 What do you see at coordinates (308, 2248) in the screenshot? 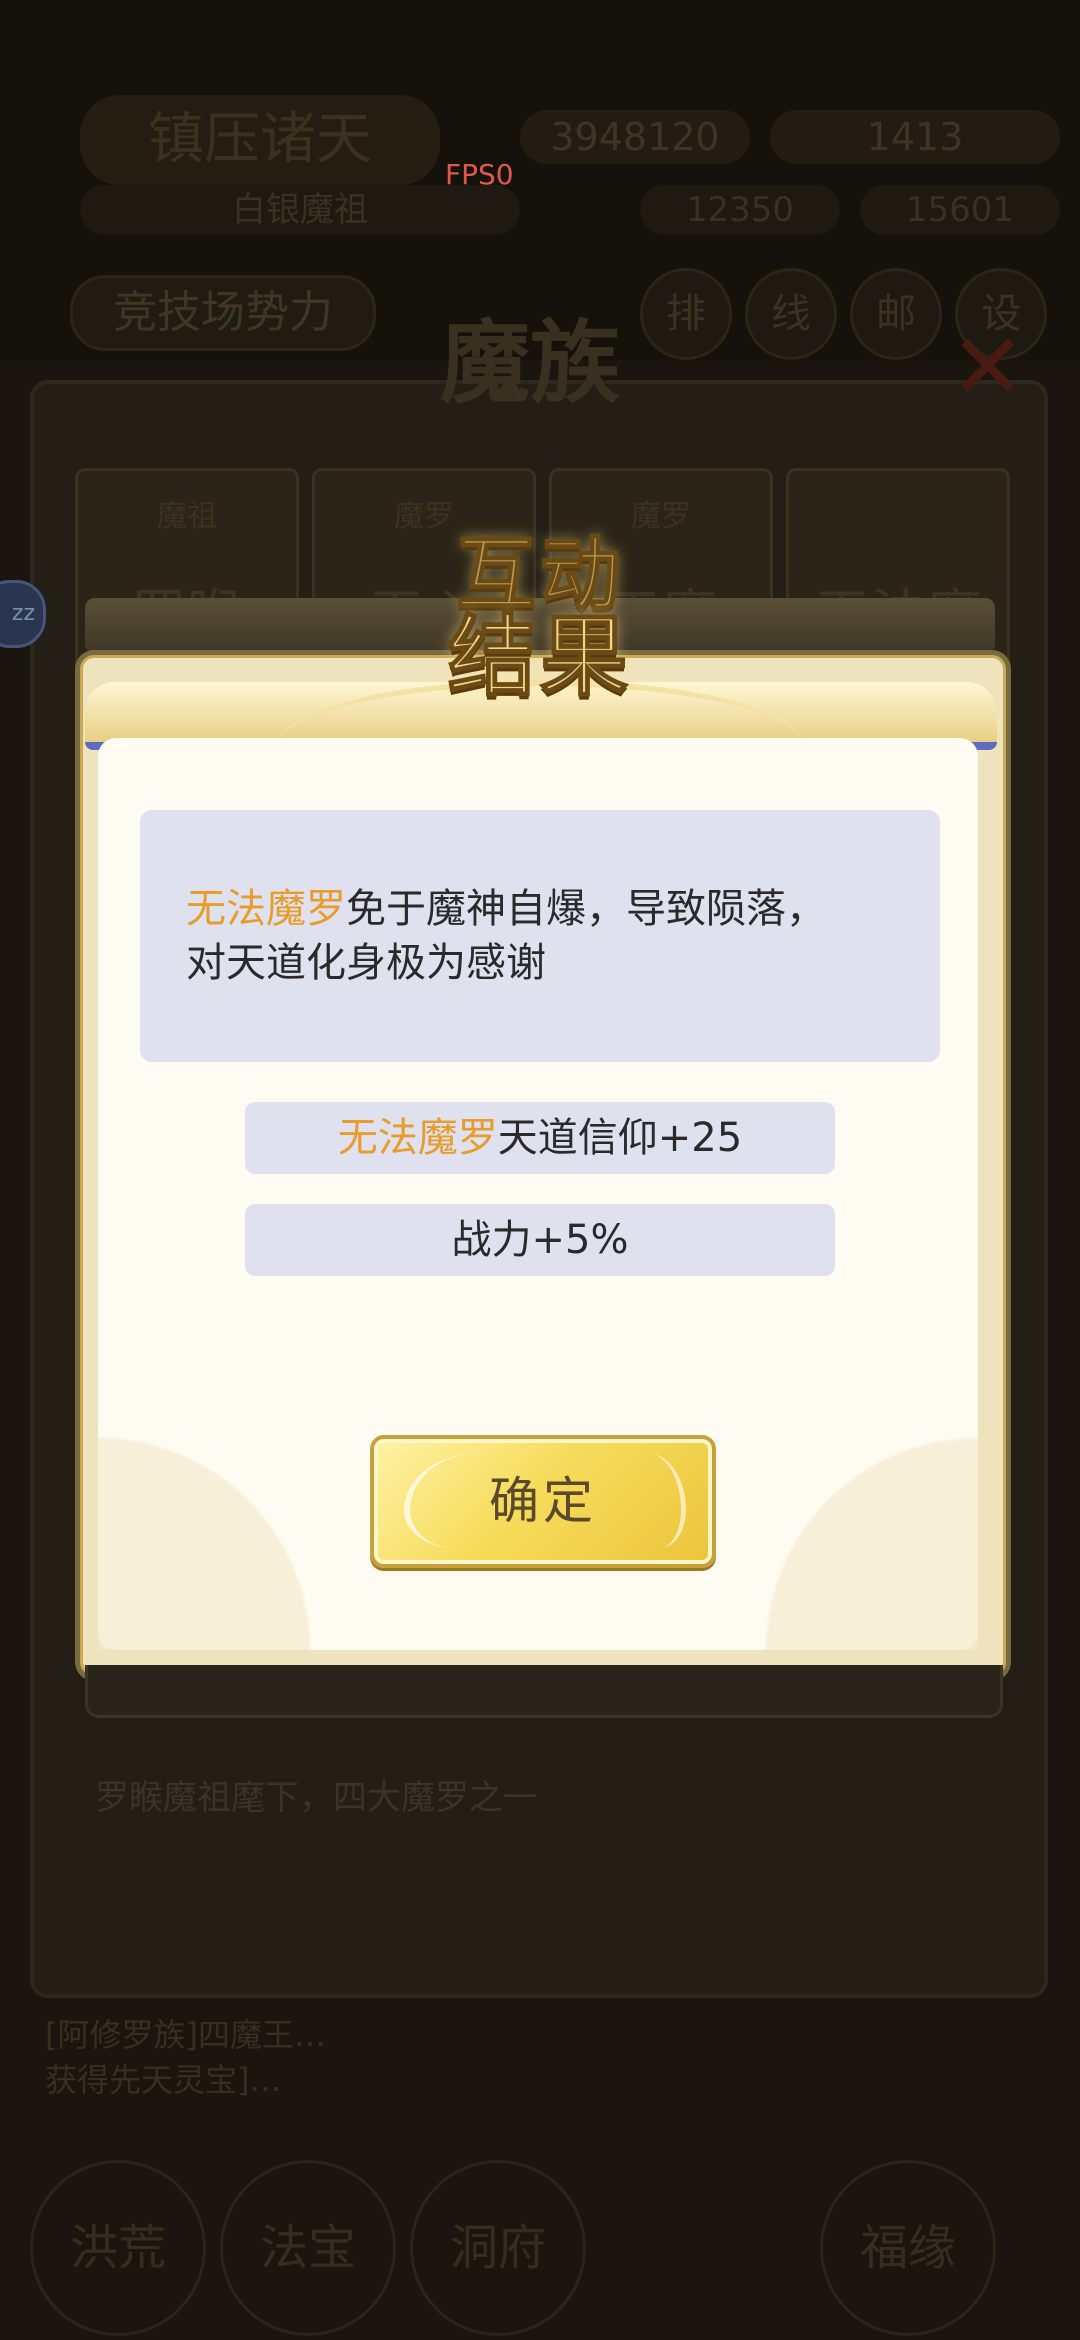
I see `bottom-nav-button: 法宝` at bounding box center [308, 2248].